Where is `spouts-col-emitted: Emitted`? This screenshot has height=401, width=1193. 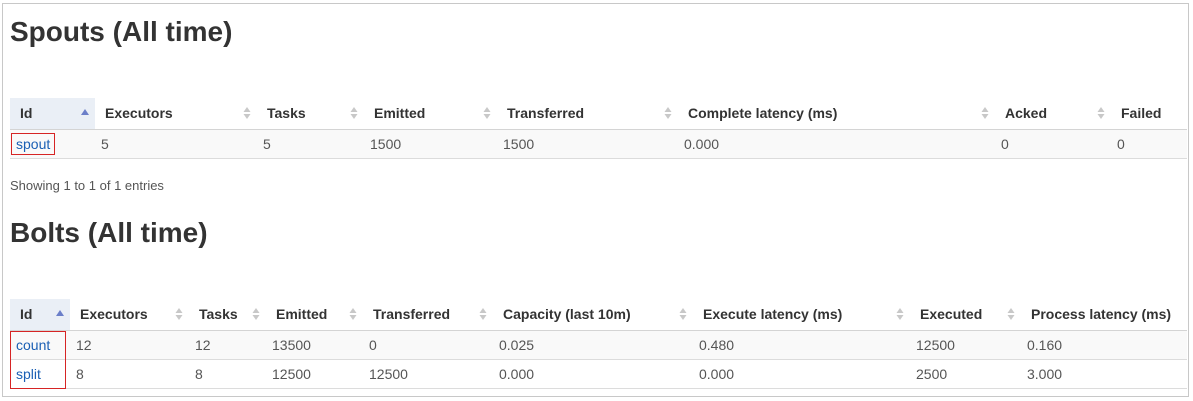
spouts-col-emitted: Emitted is located at coordinates (430, 114).